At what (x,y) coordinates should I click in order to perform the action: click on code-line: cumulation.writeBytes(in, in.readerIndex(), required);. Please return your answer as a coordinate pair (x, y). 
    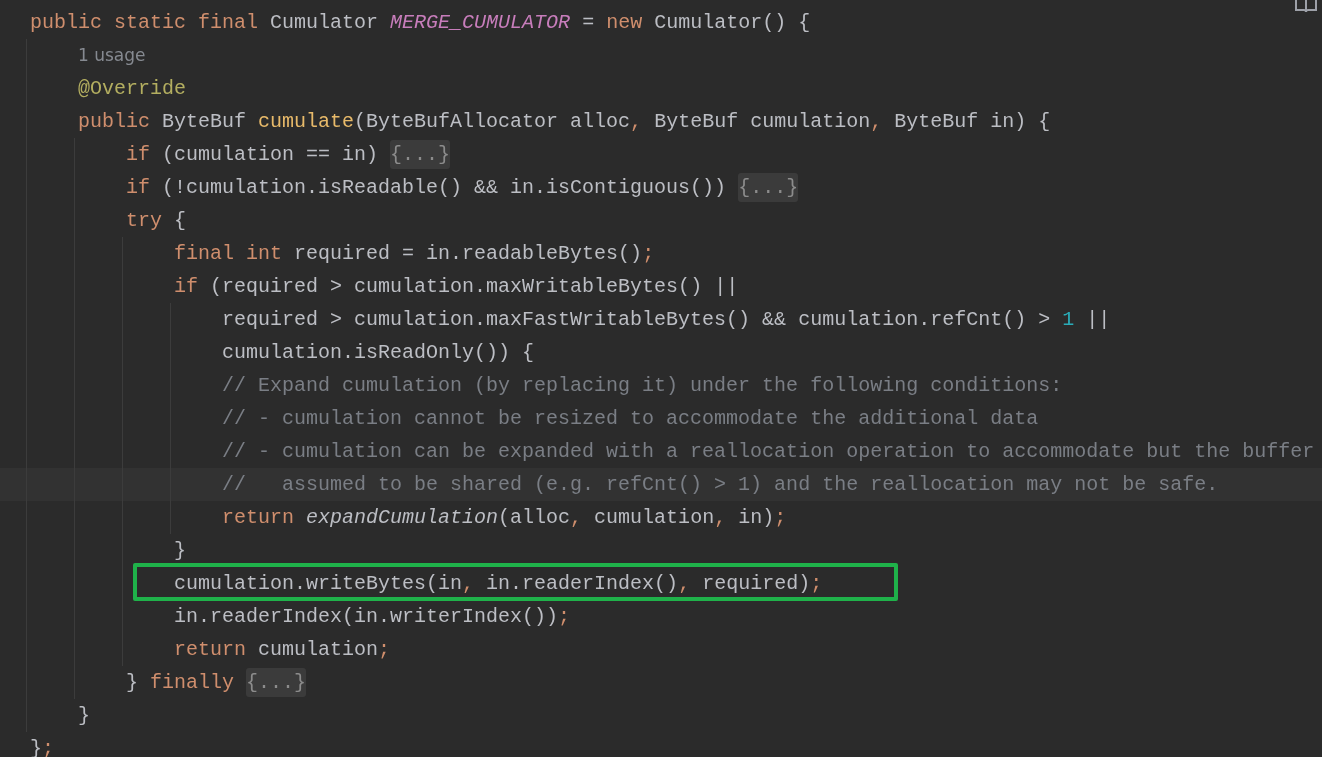
    Looking at the image, I should click on (498, 583).